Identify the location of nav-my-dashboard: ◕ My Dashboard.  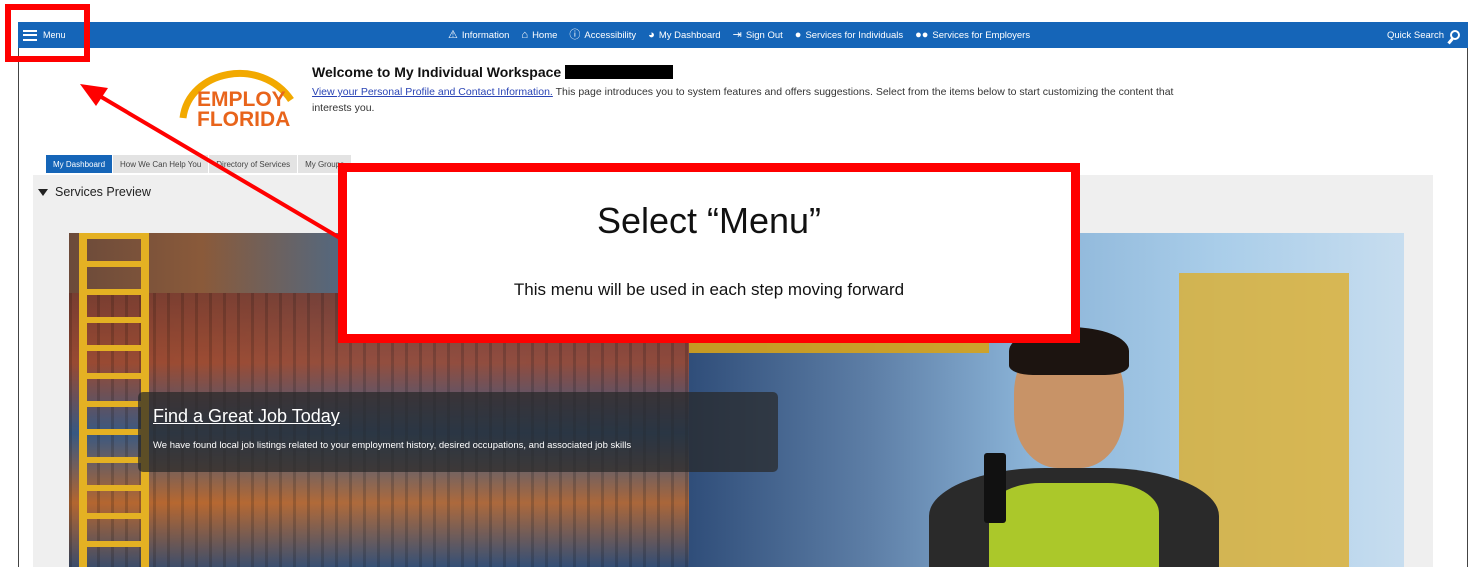
(684, 34).